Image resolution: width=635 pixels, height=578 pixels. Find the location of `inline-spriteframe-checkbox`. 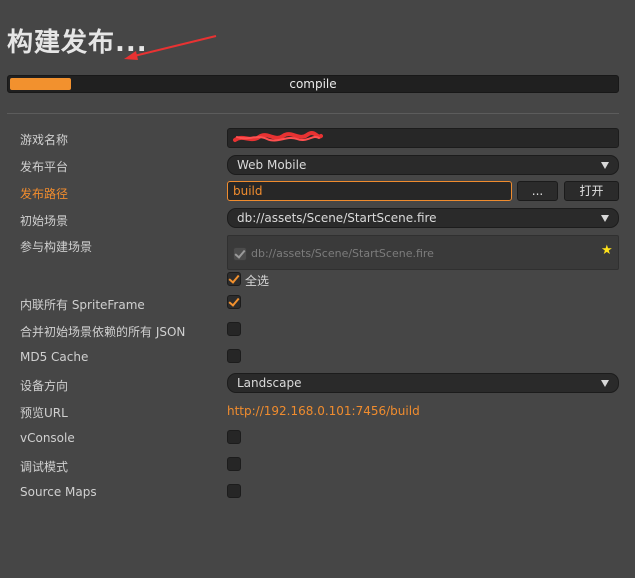

inline-spriteframe-checkbox is located at coordinates (234, 302).